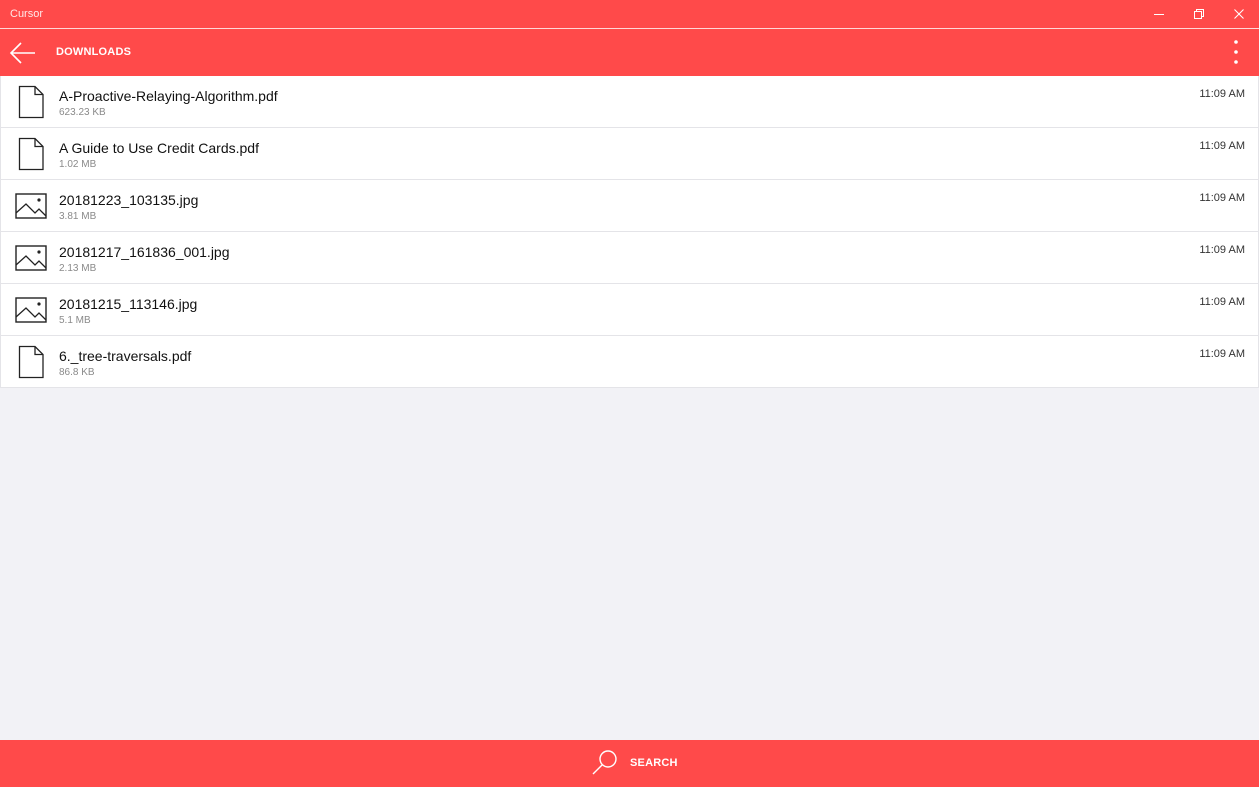 Image resolution: width=1259 pixels, height=787 pixels. I want to click on page-title: DOWNLOADS, so click(94, 52).